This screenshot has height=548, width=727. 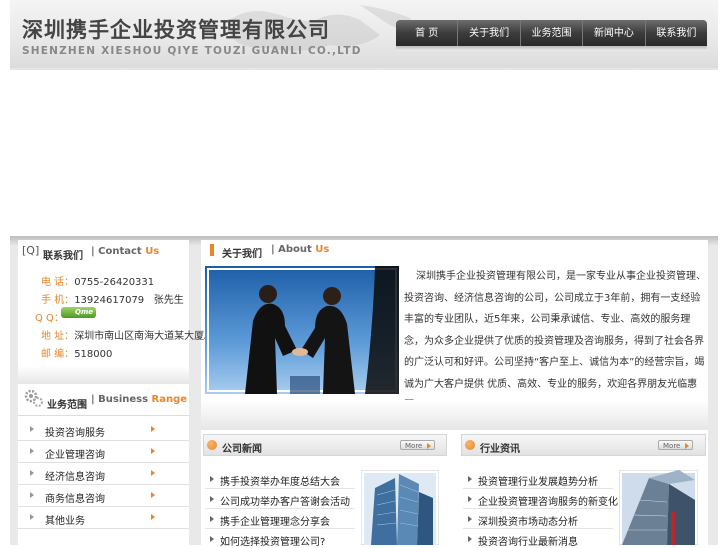 I want to click on news-right-item: 投资咨询行业最新消息, so click(x=528, y=540).